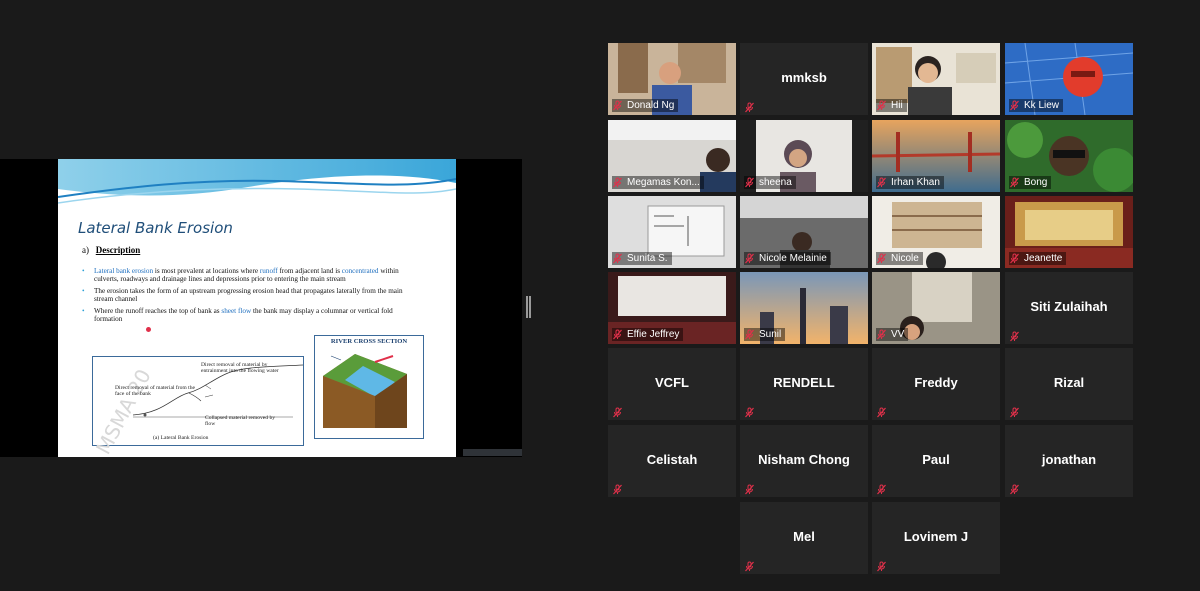 The width and height of the screenshot is (1200, 591). What do you see at coordinates (936, 232) in the screenshot?
I see `participant-tile-nicole: Nicole` at bounding box center [936, 232].